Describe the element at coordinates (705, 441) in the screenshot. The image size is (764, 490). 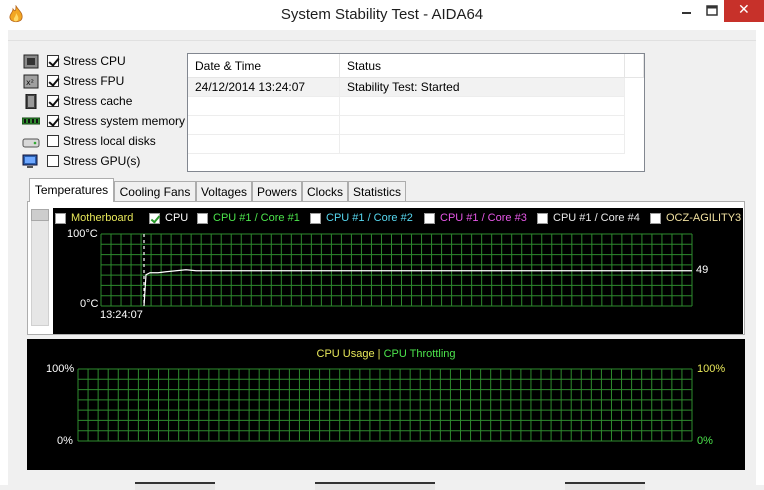
I see `usage-axis-right-min: 0%` at that location.